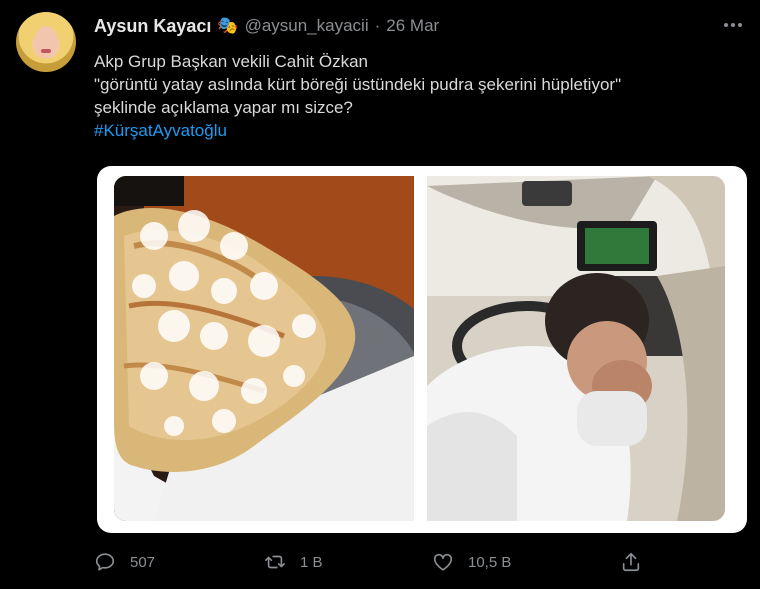  Describe the element at coordinates (490, 562) in the screenshot. I see `like-count: 10,5 B` at that location.